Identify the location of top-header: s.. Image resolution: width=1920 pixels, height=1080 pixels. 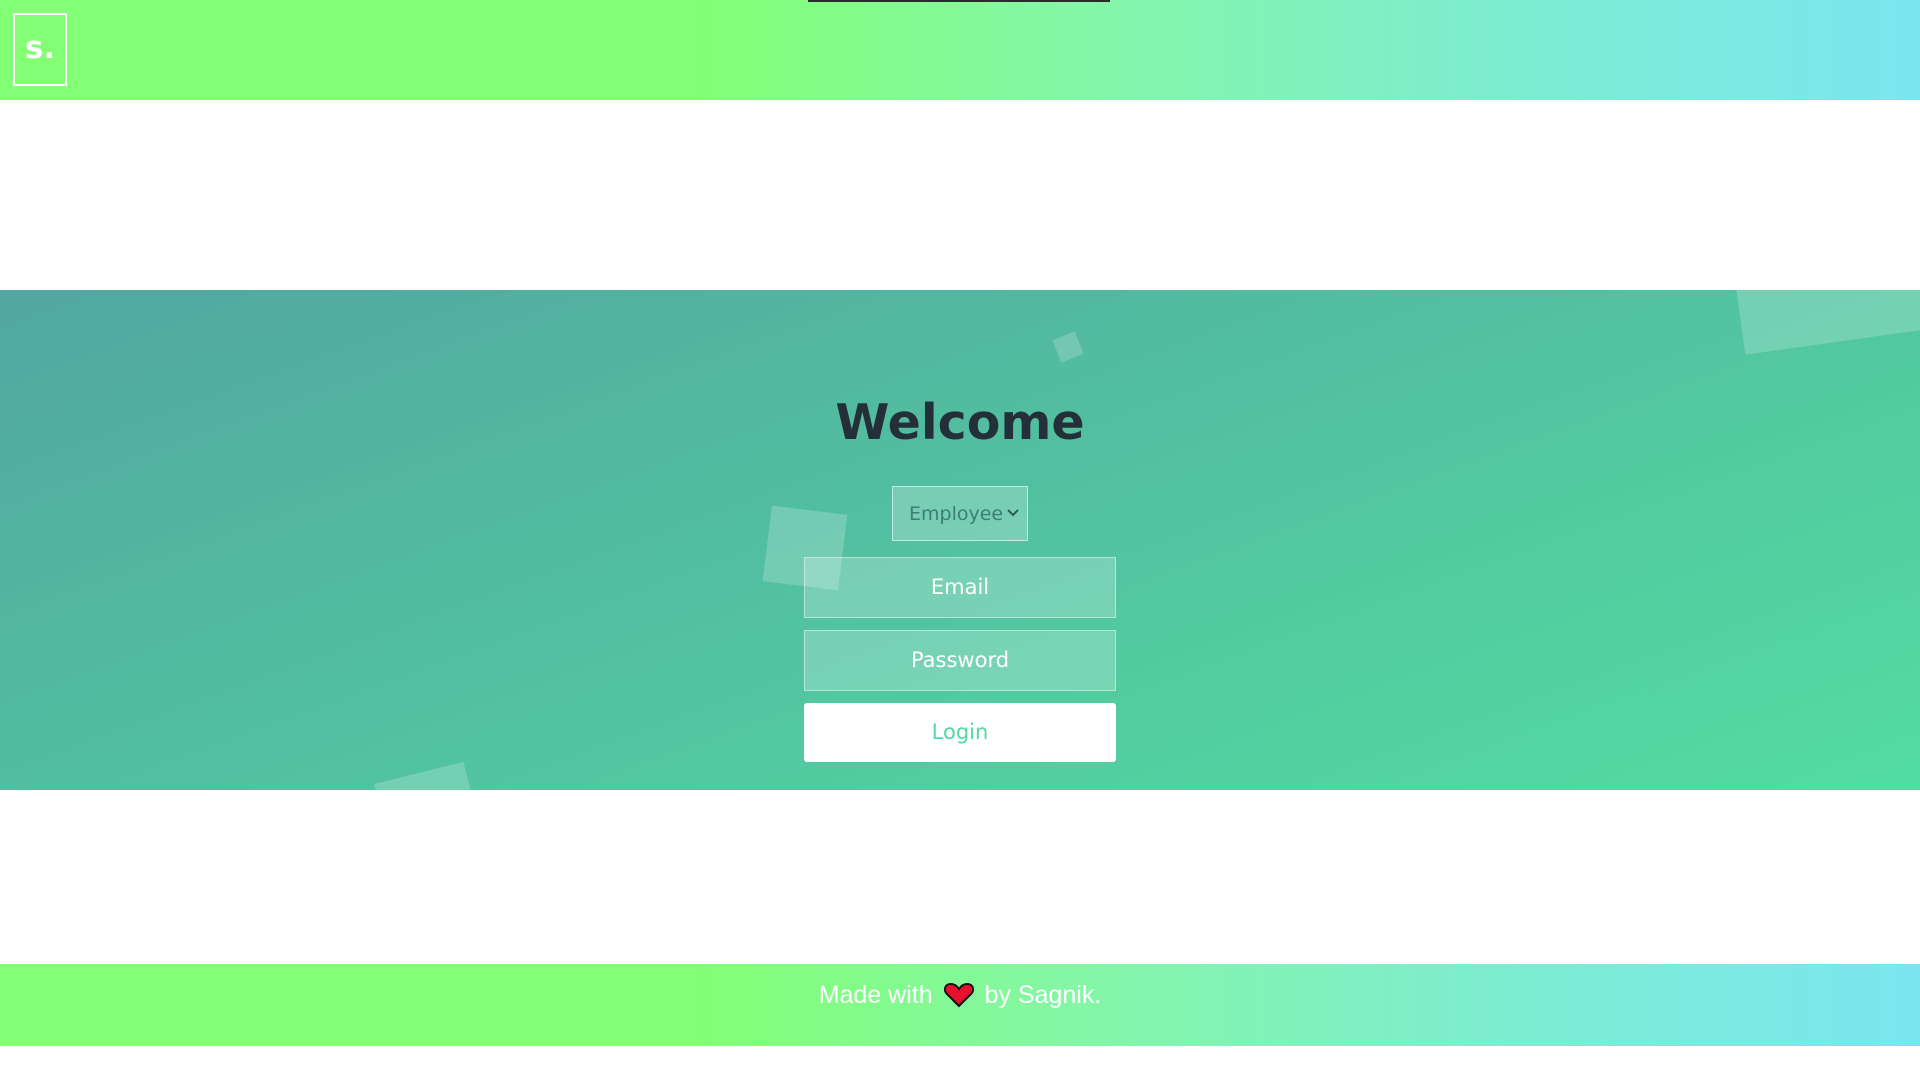
(960, 50).